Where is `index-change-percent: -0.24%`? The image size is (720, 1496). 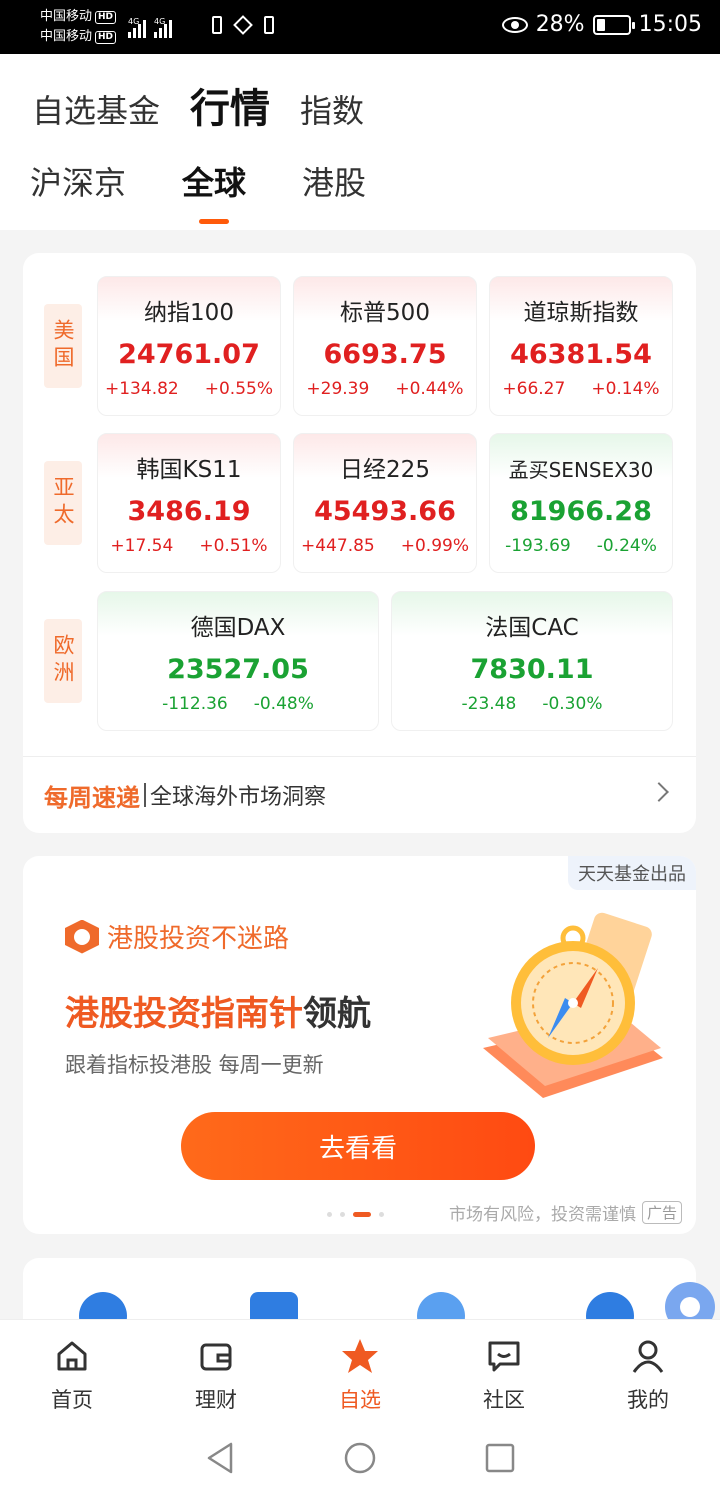 index-change-percent: -0.24% is located at coordinates (626, 546).